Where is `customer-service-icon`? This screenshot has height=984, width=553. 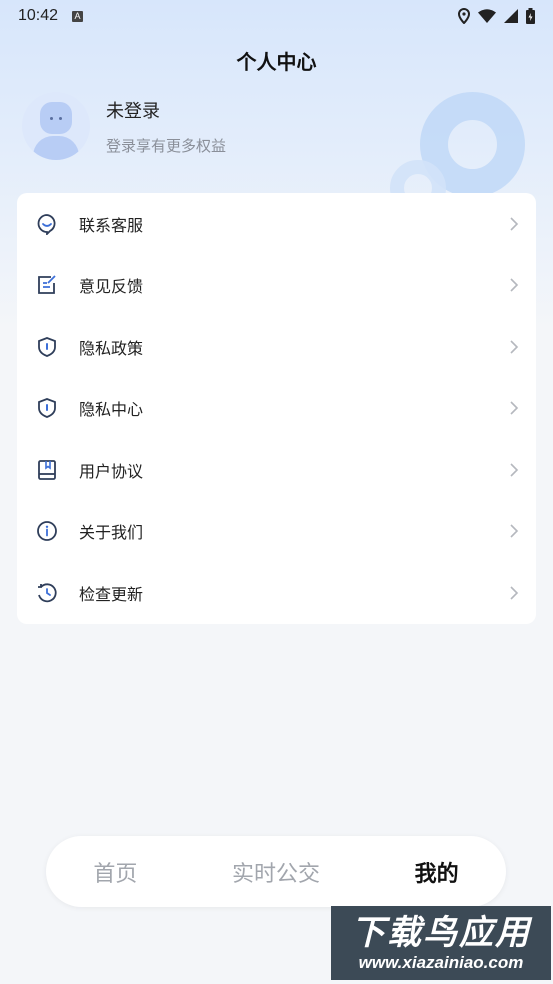 customer-service-icon is located at coordinates (47, 224).